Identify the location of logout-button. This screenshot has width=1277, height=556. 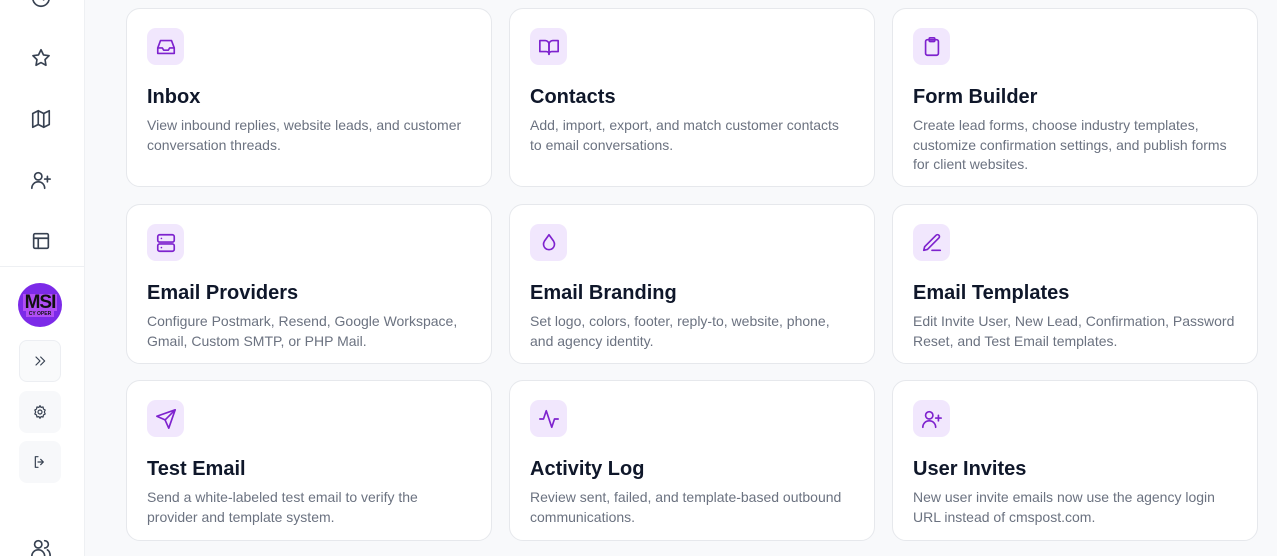
(40, 462).